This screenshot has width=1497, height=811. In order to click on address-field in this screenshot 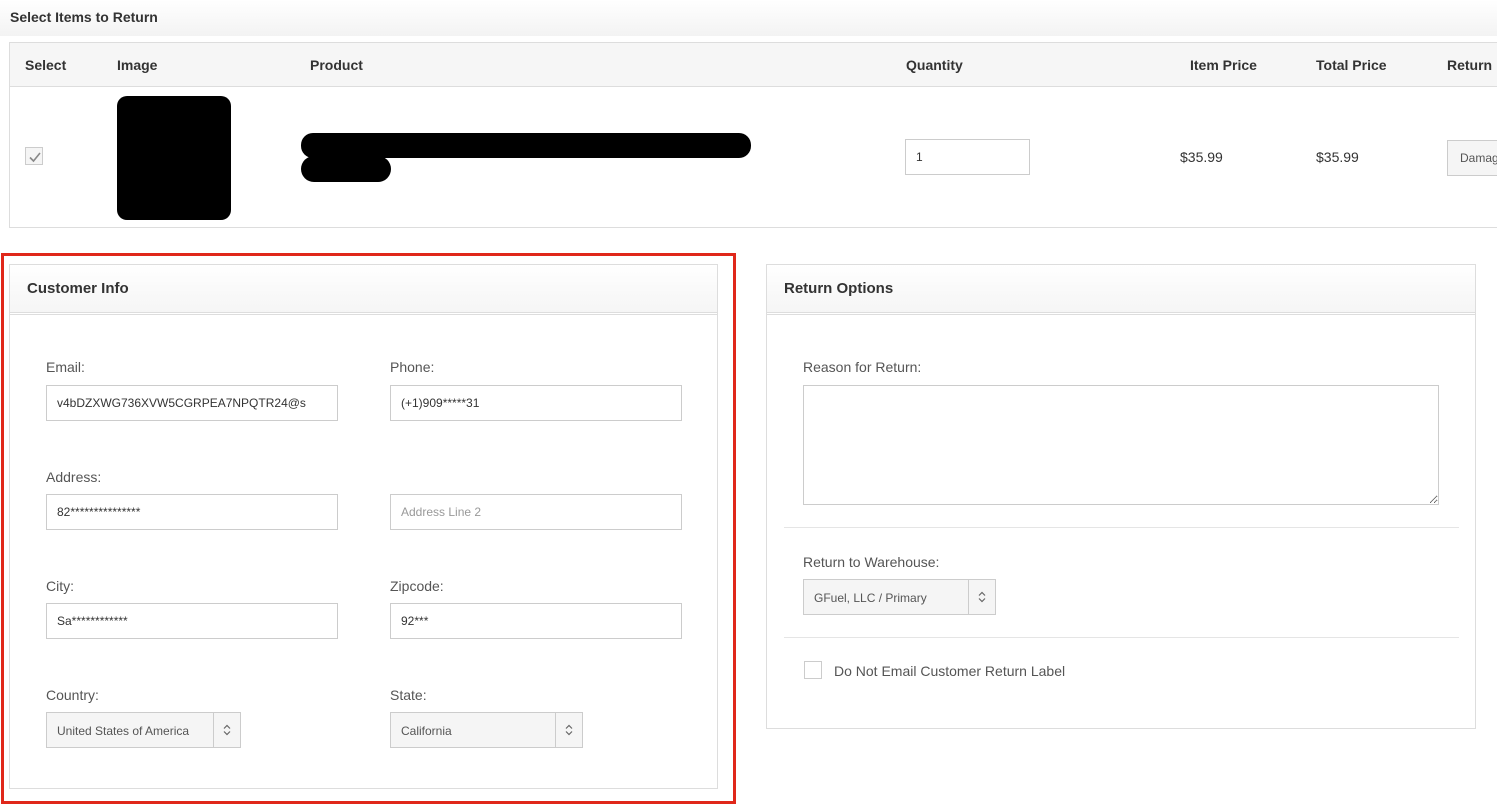, I will do `click(192, 512)`.